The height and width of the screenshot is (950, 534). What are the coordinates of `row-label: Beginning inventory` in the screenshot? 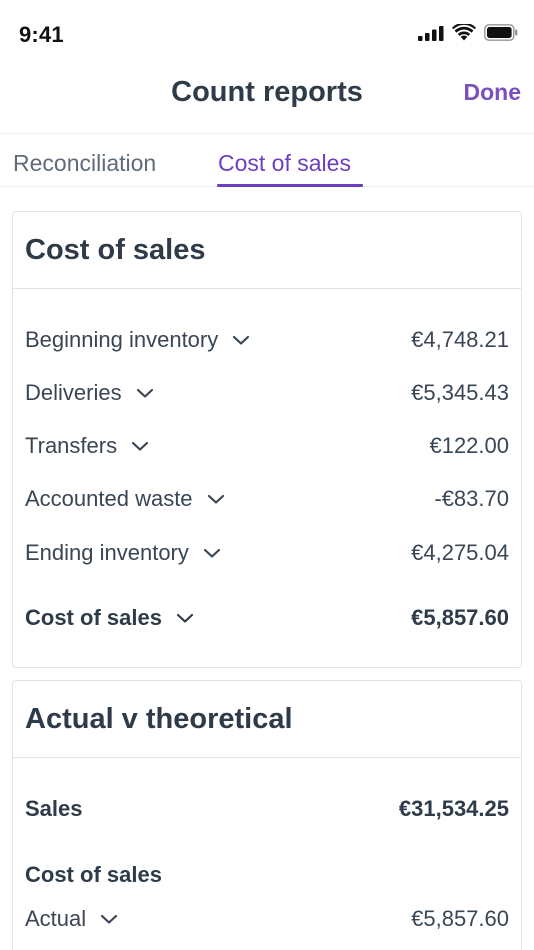 It's located at (137, 340).